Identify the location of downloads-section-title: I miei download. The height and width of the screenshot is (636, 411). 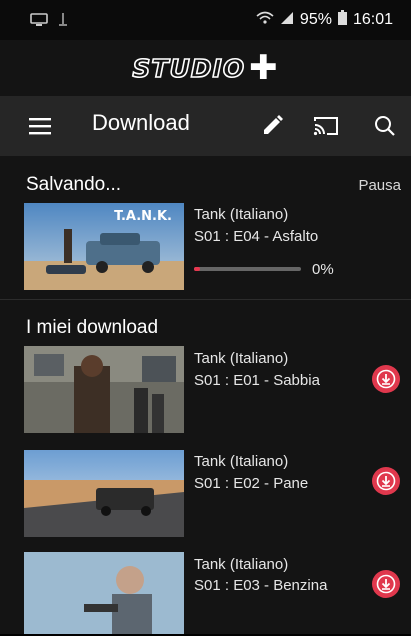
(92, 327).